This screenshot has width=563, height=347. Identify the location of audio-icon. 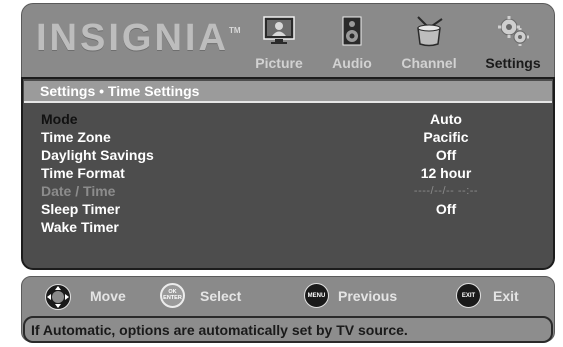
(352, 33).